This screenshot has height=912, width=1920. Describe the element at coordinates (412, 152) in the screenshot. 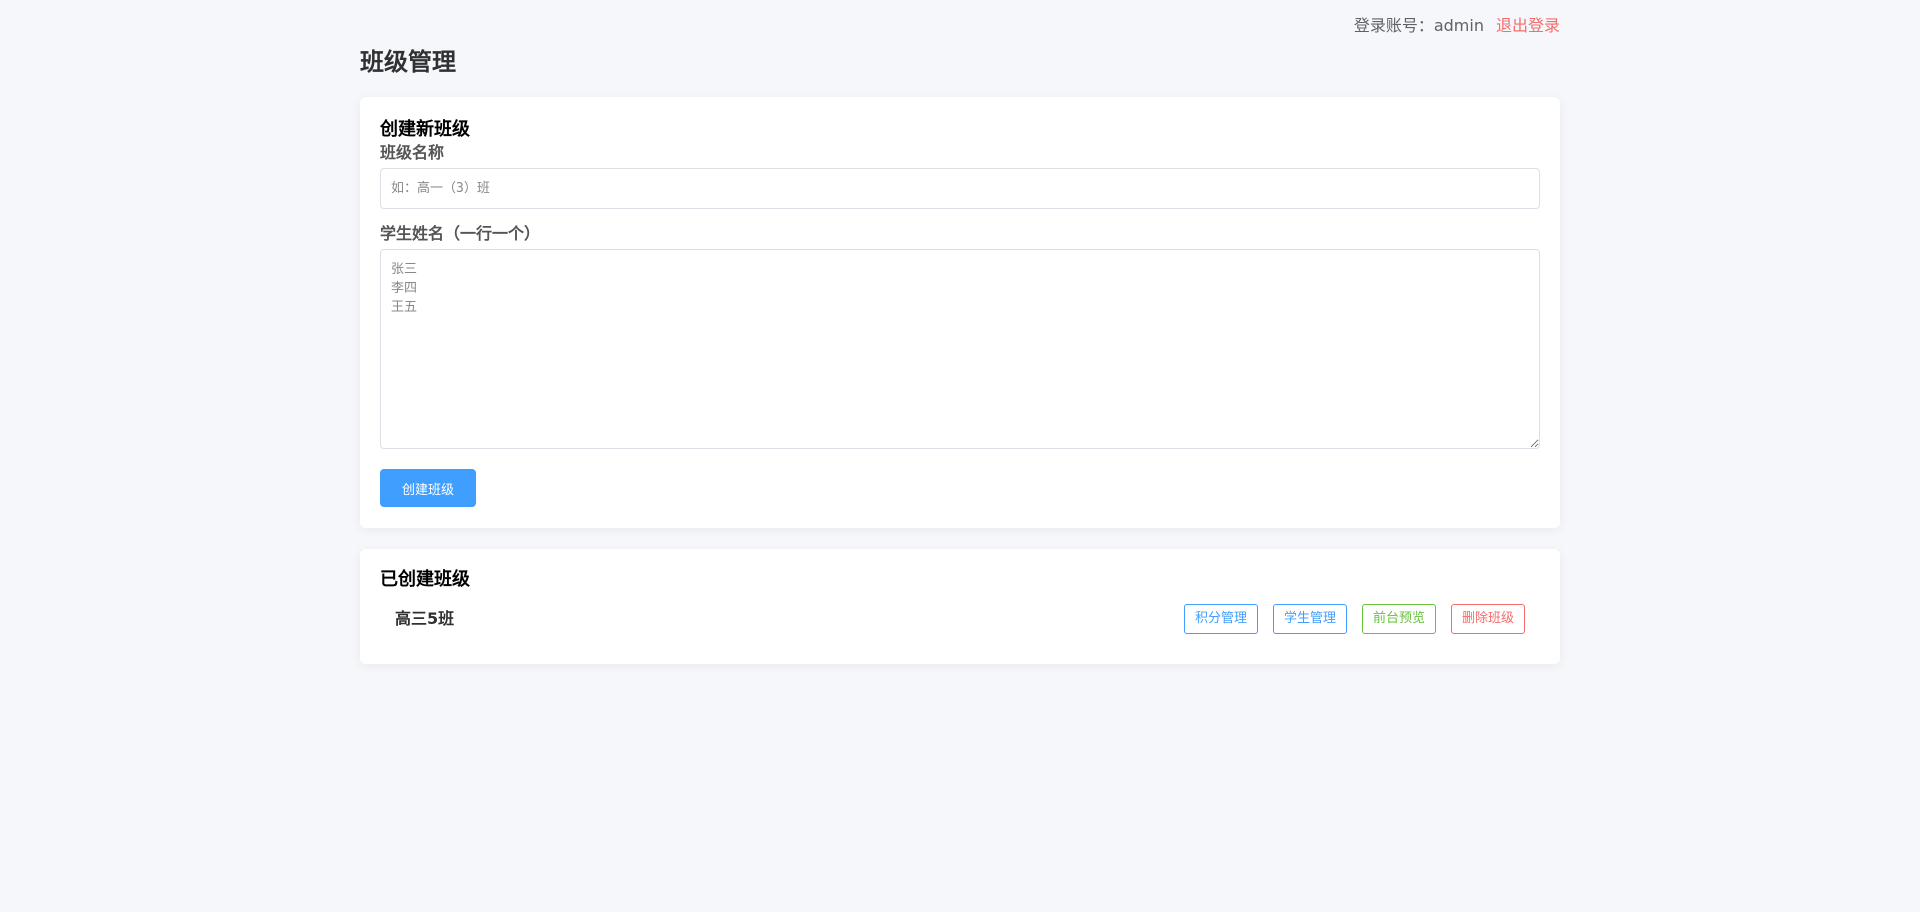

I see `class-name-label: 班级名称` at that location.